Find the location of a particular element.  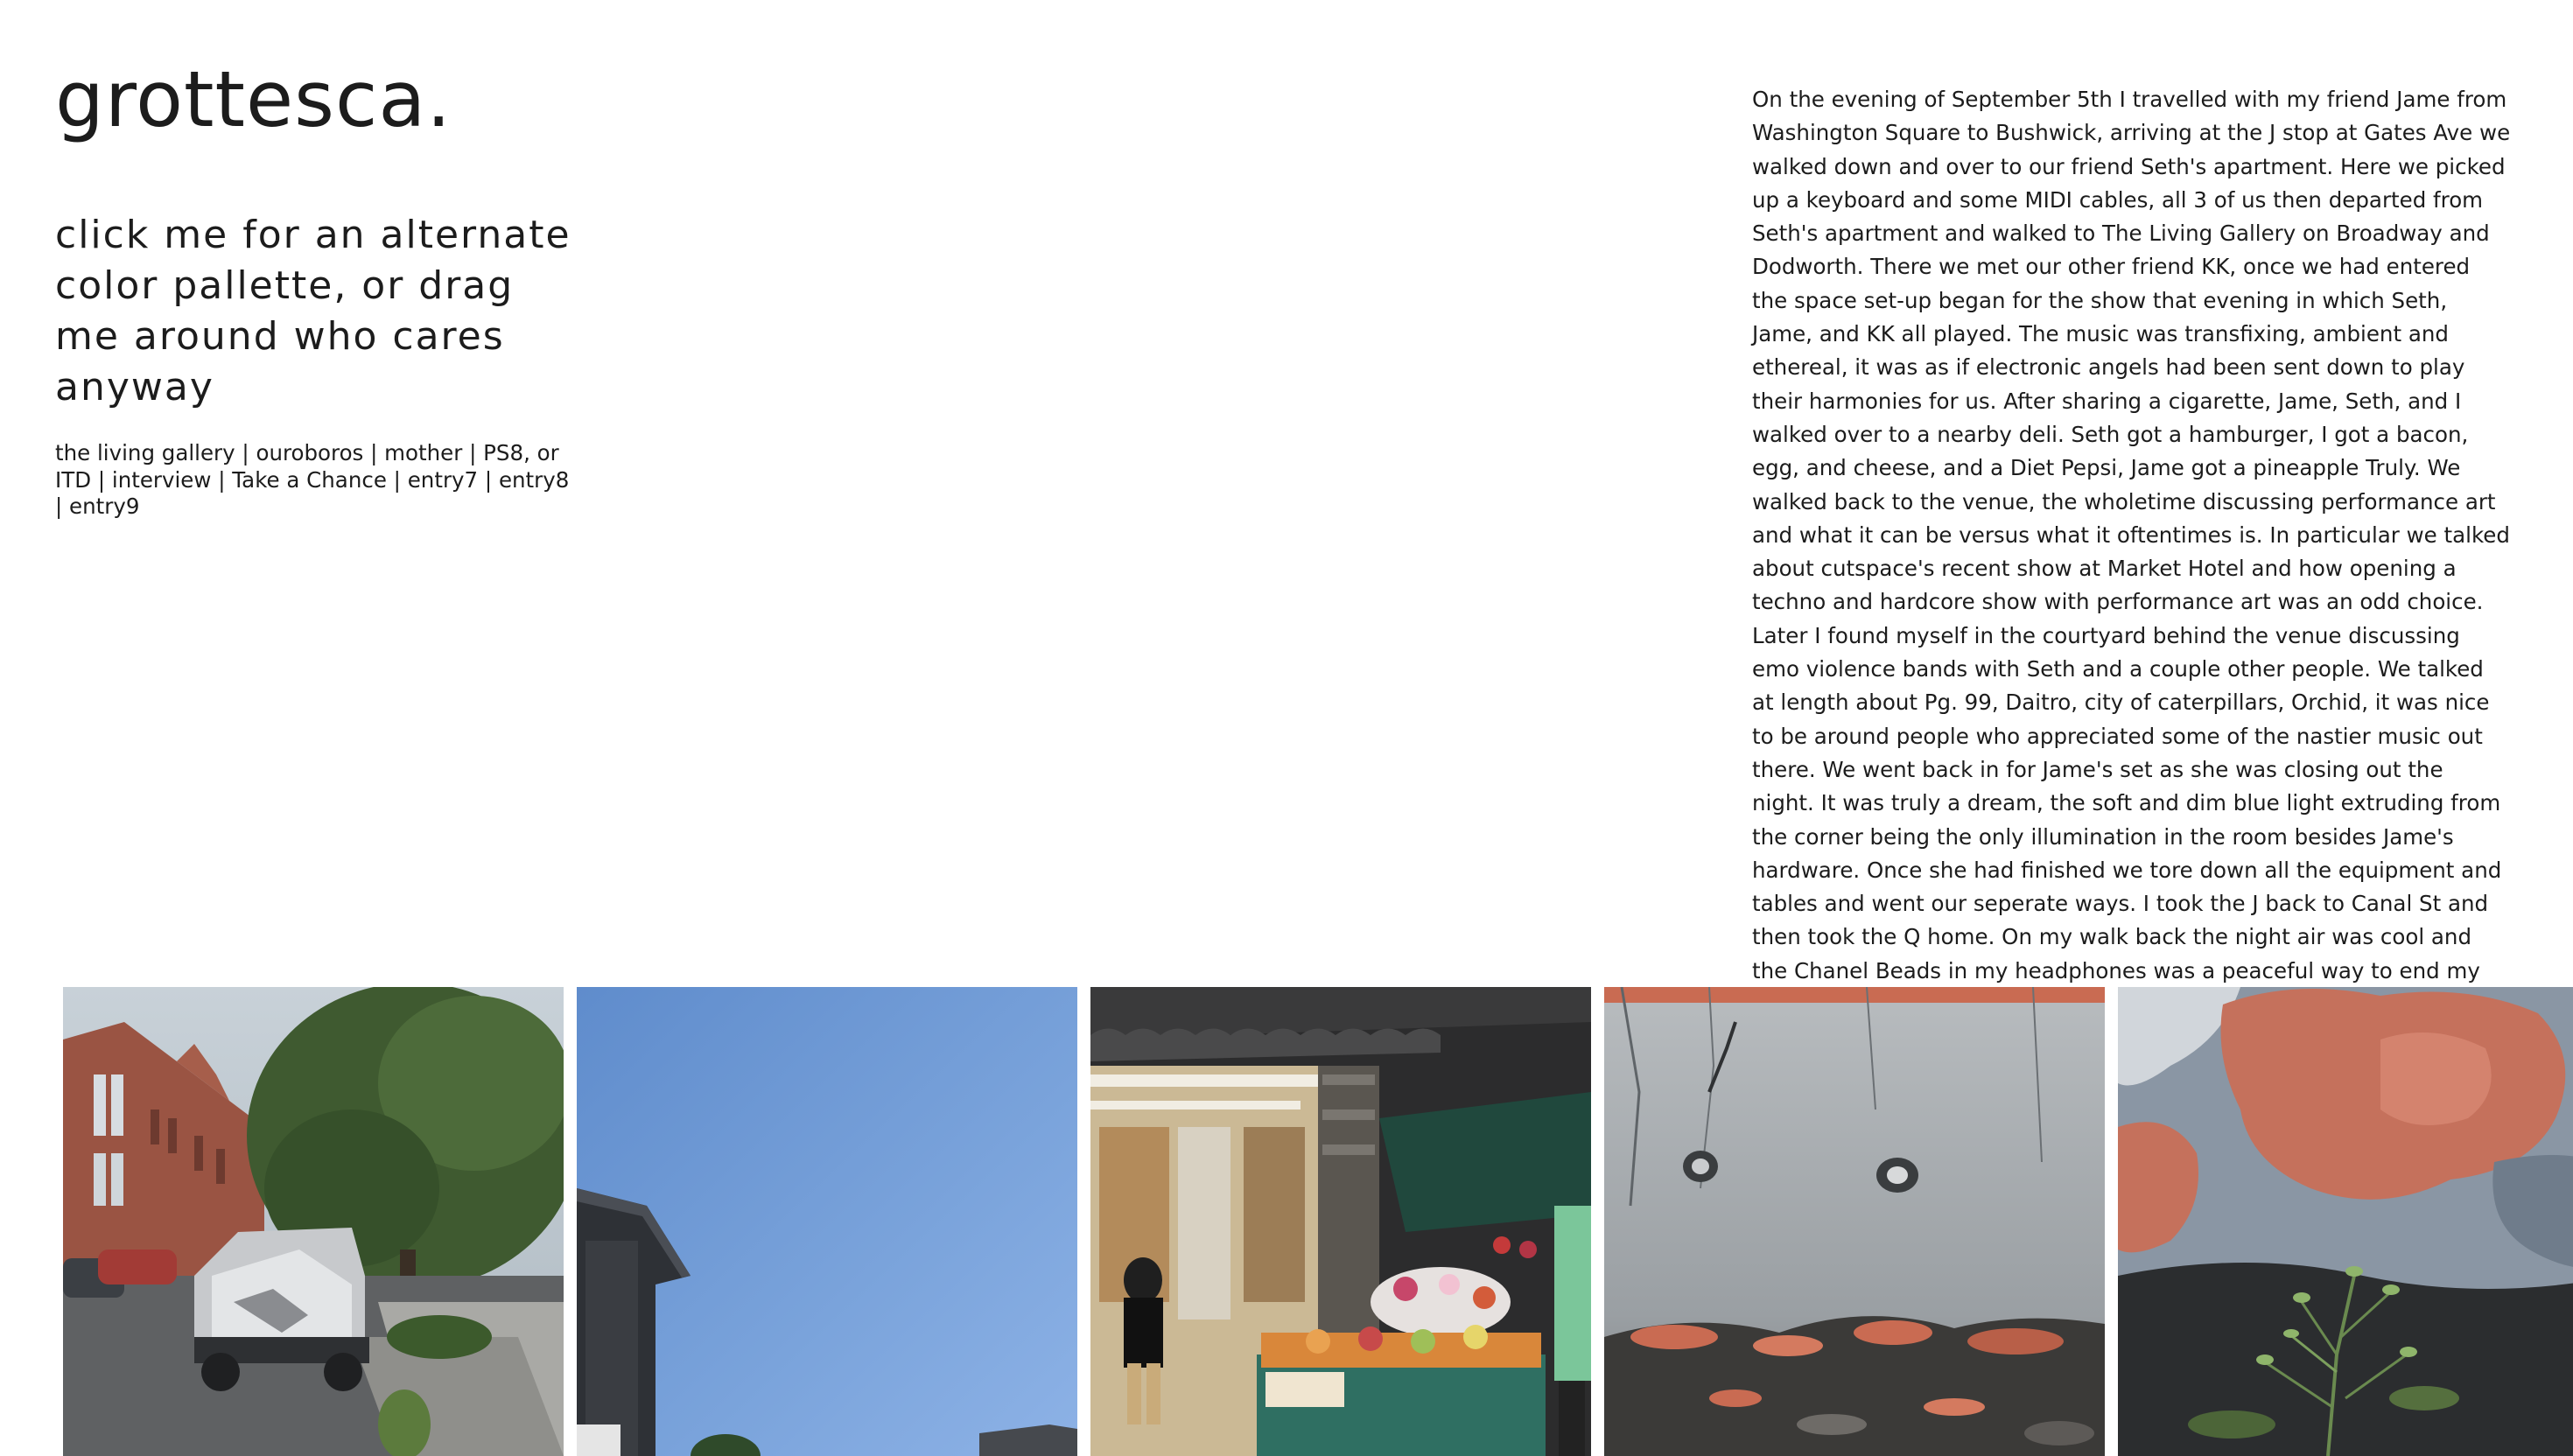

nav-link-entry7: entry7 is located at coordinates (443, 480).